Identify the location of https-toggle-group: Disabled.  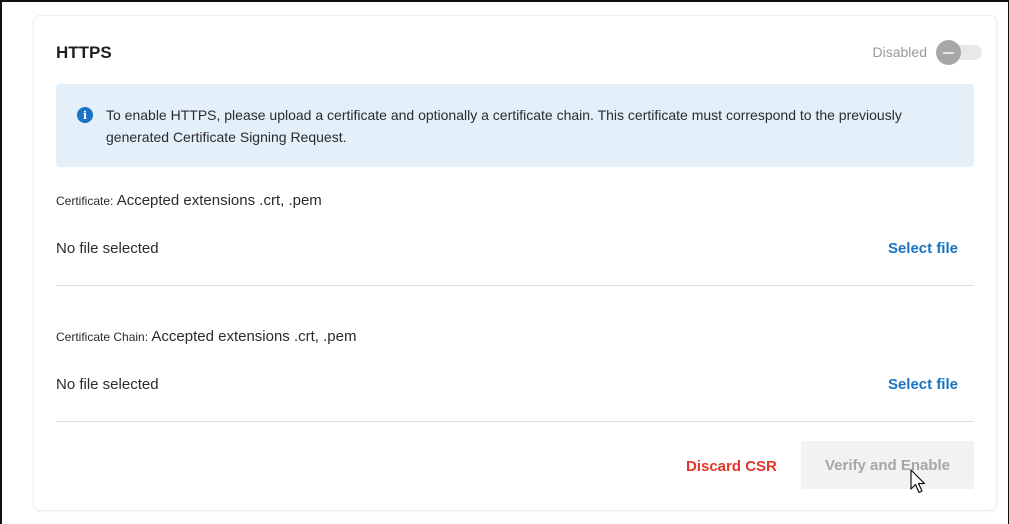
(927, 52).